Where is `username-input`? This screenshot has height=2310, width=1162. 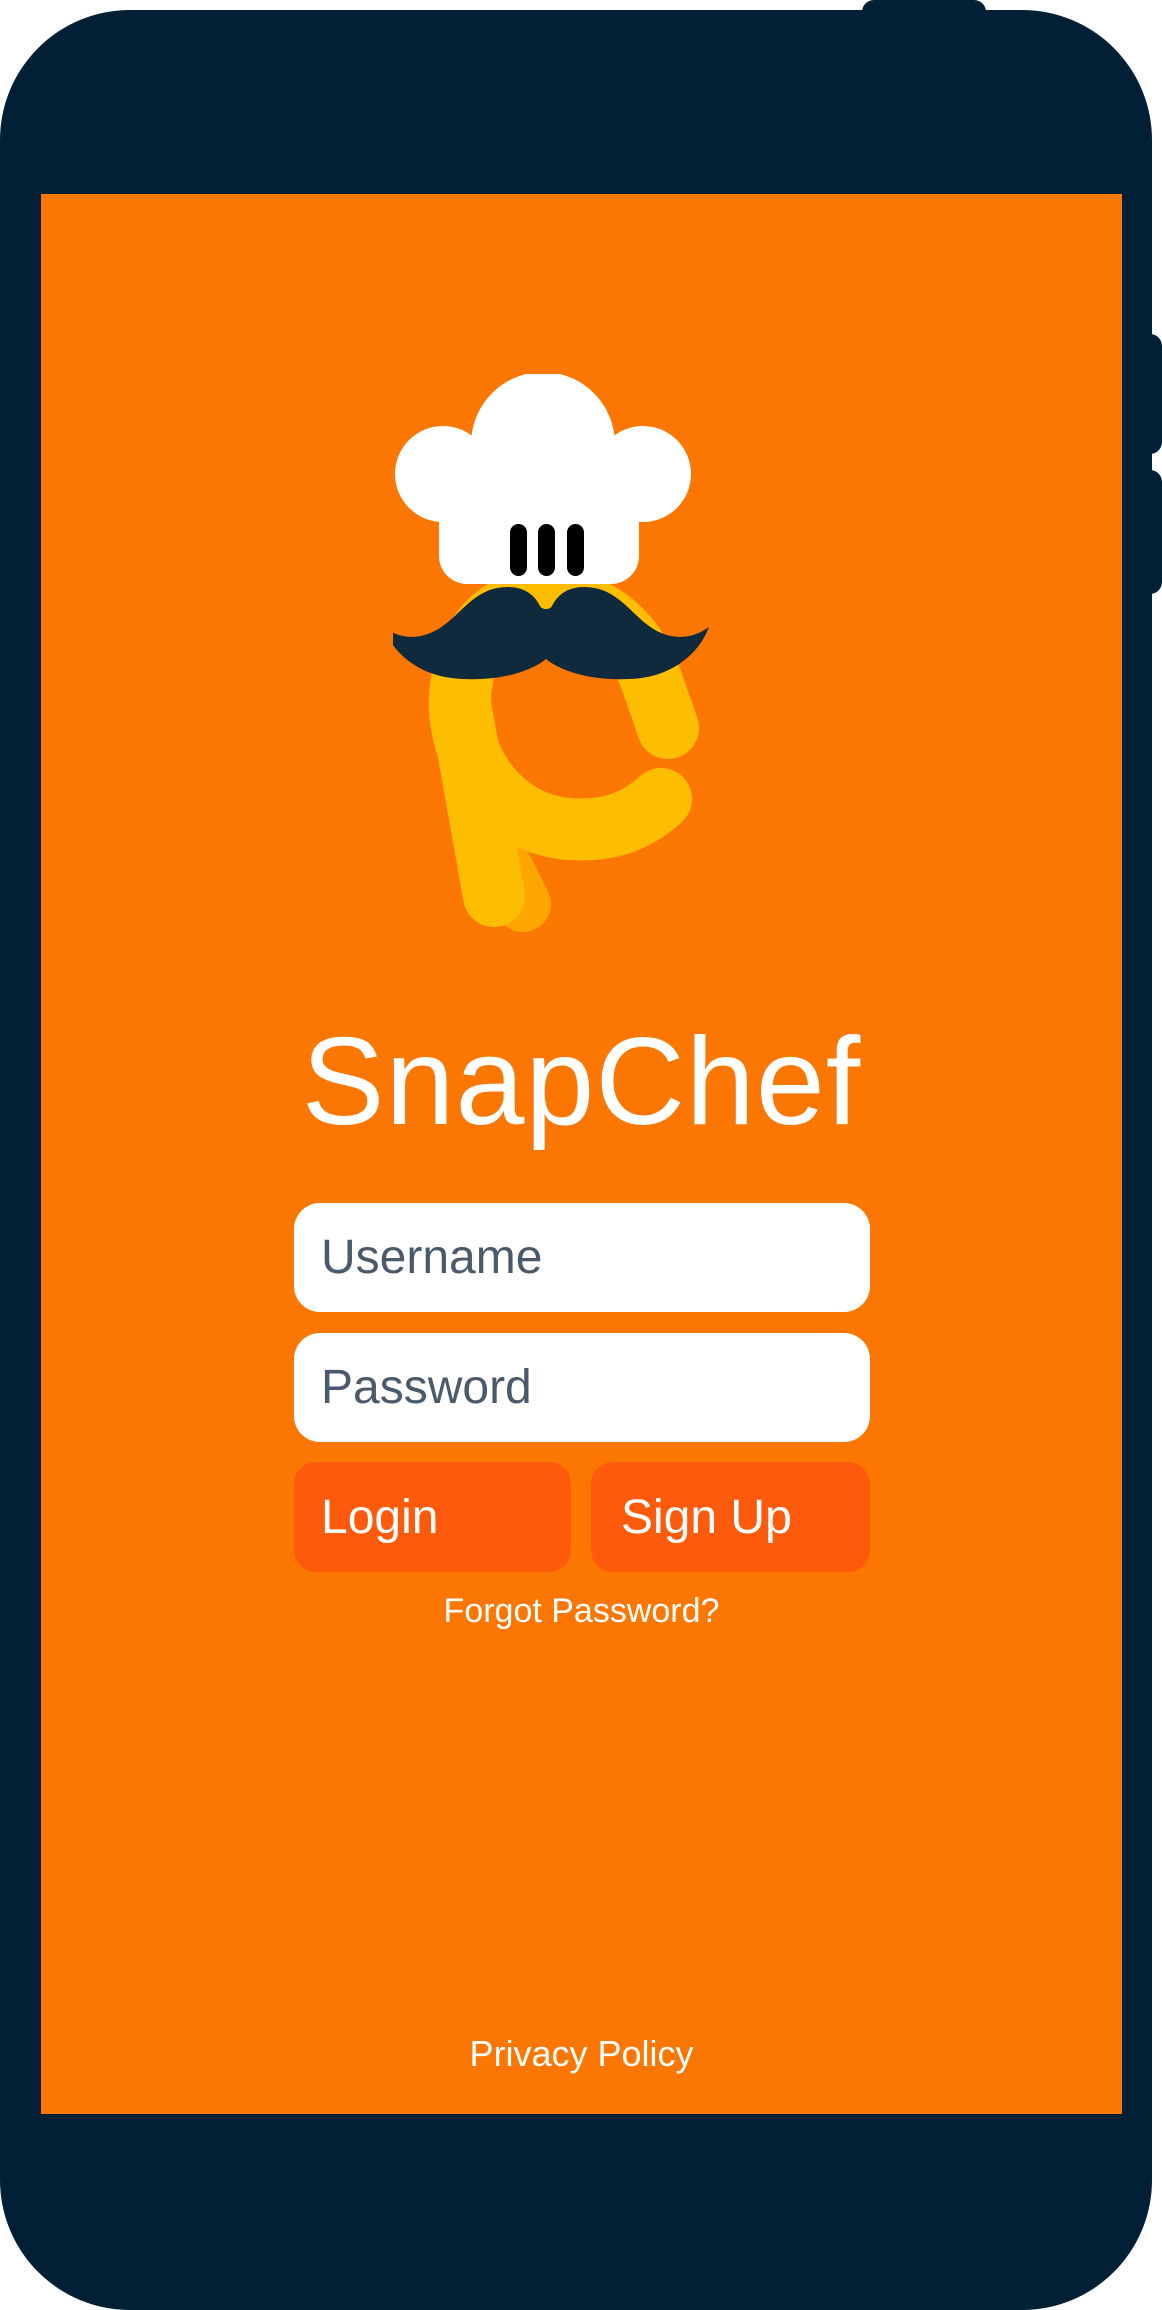
username-input is located at coordinates (582, 1257).